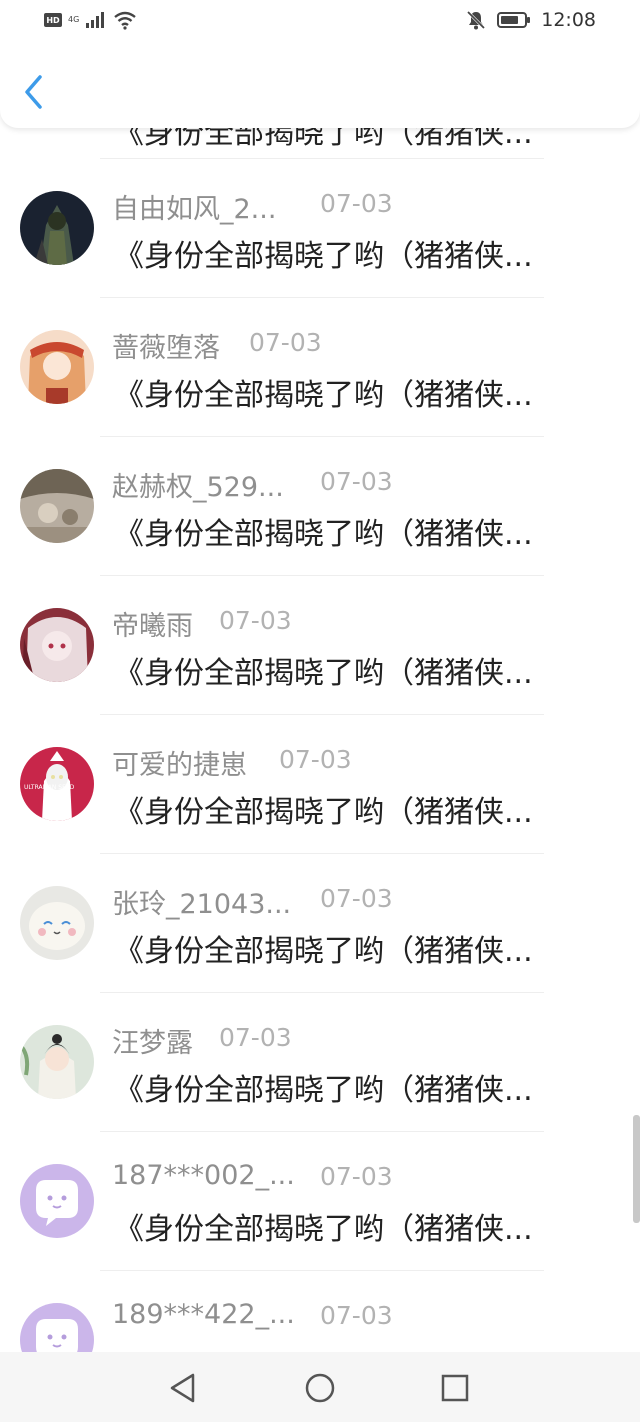 The height and width of the screenshot is (1422, 640). I want to click on back-triangle-icon, so click(182, 1388).